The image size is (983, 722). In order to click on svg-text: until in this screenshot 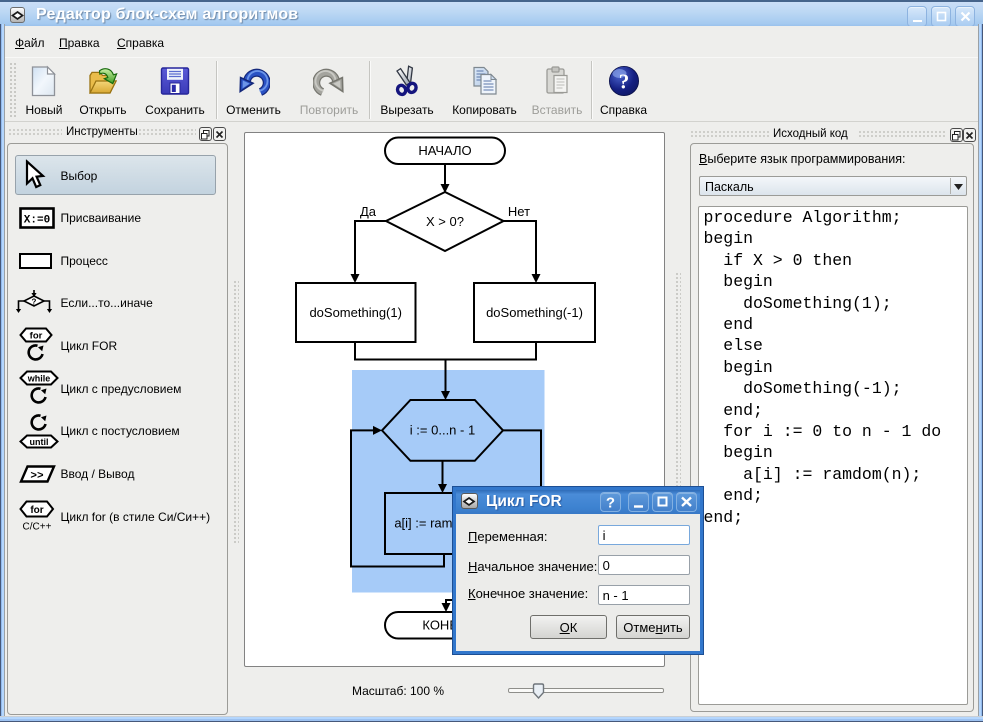, I will do `click(39, 442)`.